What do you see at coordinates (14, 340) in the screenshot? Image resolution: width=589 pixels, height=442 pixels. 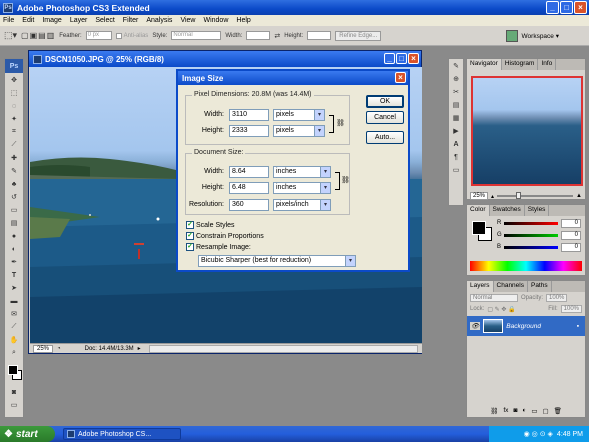 I see `hand-tool-icon: ✋` at bounding box center [14, 340].